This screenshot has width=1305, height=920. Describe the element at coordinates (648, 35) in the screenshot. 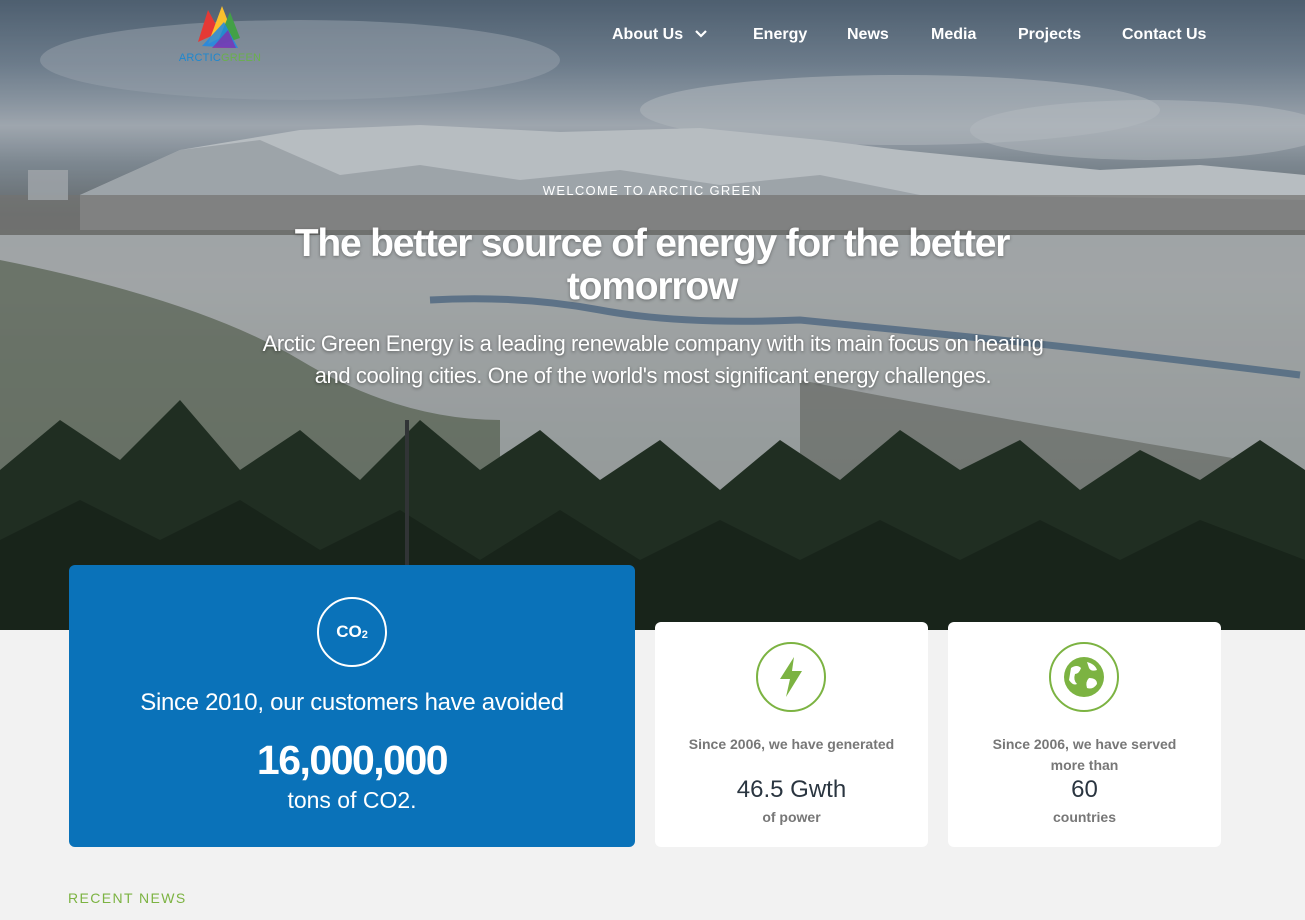

I see `nav-item-label: About Us` at that location.